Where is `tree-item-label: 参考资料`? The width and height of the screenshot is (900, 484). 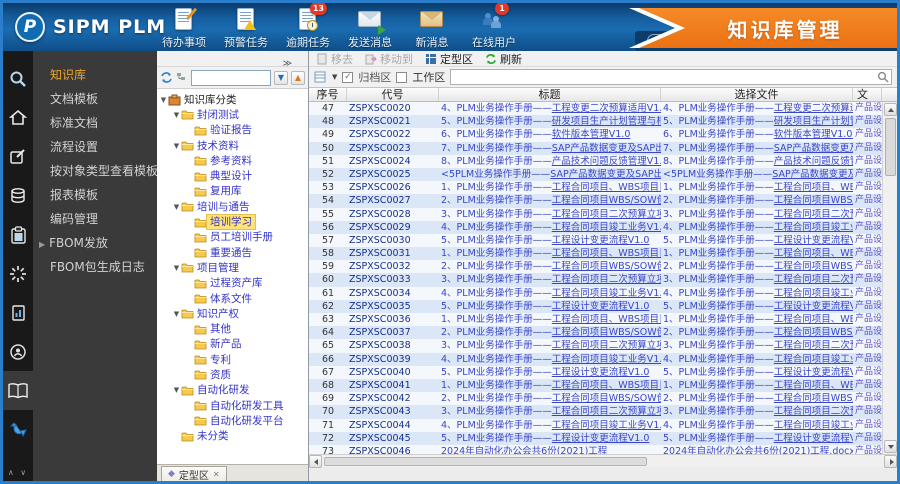 tree-item-label: 参考资料 is located at coordinates (231, 161).